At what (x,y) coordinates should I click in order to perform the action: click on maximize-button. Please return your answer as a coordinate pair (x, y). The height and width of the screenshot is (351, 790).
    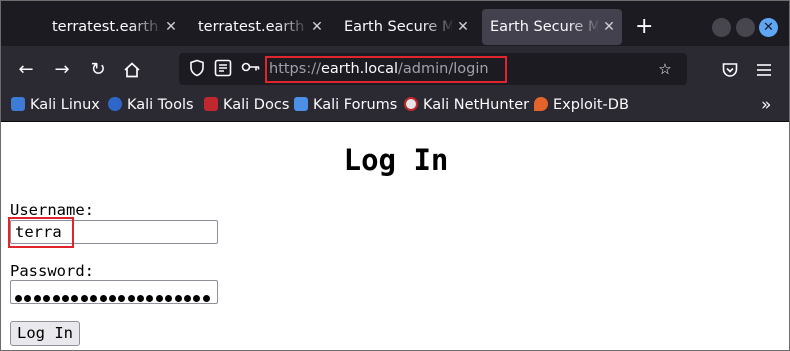
    Looking at the image, I should click on (745, 27).